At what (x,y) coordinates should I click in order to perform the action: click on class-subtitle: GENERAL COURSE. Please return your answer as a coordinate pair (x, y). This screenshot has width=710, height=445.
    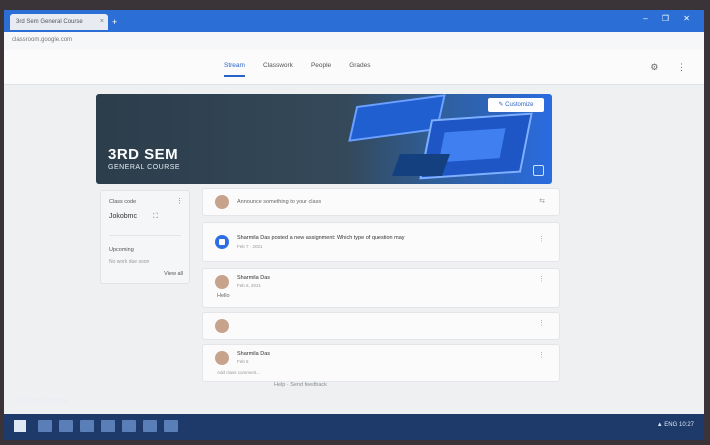
    Looking at the image, I should click on (144, 167).